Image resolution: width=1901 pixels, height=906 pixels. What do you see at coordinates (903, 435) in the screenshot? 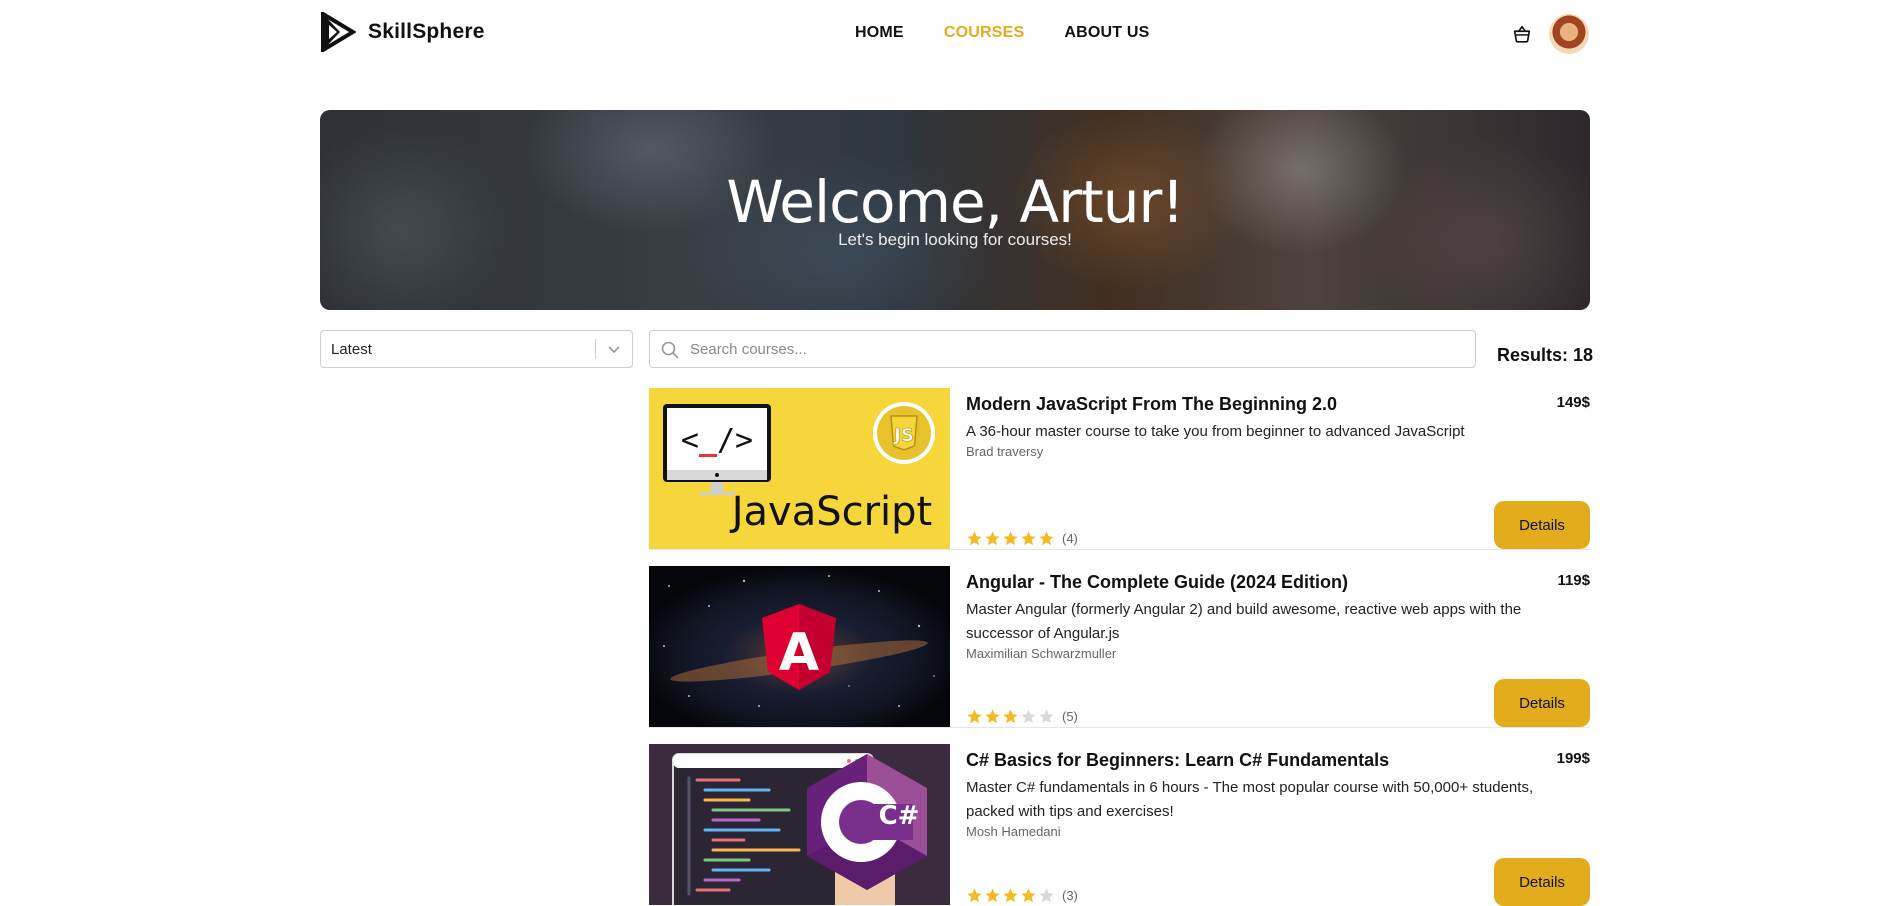
I see `js-badge-text: JS` at bounding box center [903, 435].